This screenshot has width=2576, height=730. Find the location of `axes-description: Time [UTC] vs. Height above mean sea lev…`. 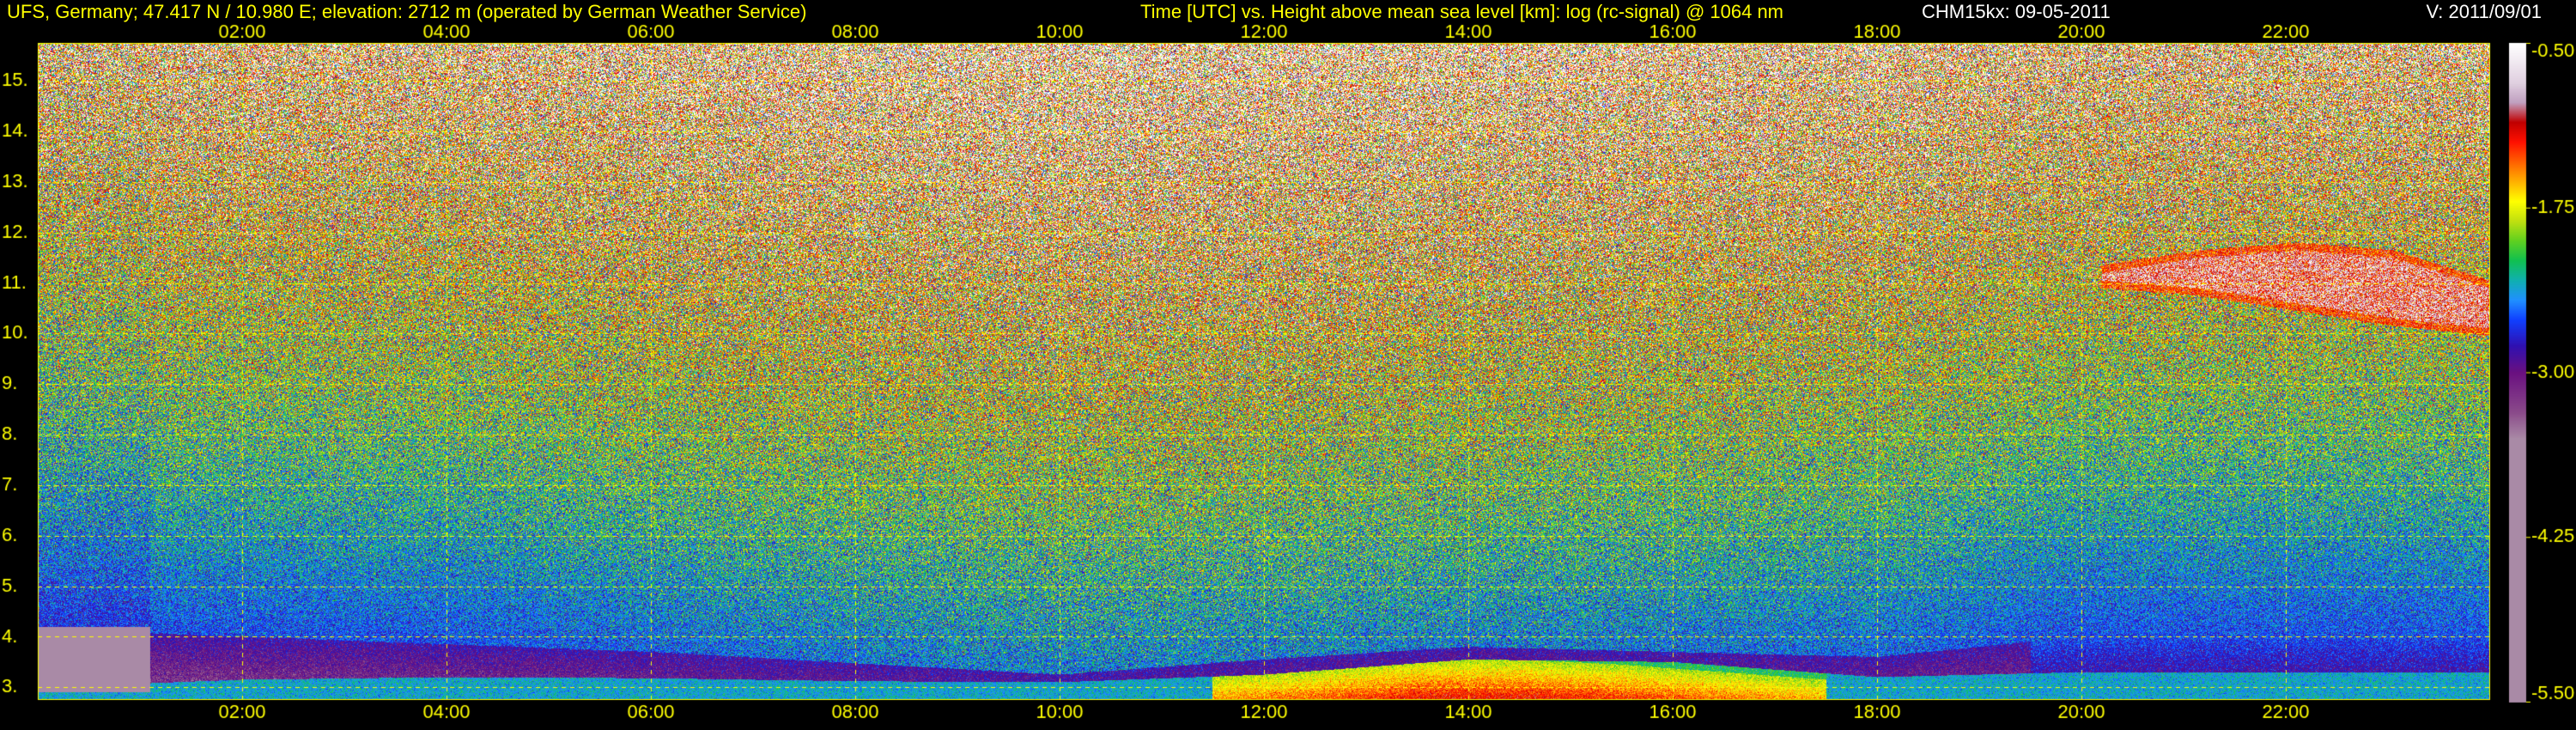

axes-description: Time [UTC] vs. Height above mean sea lev… is located at coordinates (1462, 12).